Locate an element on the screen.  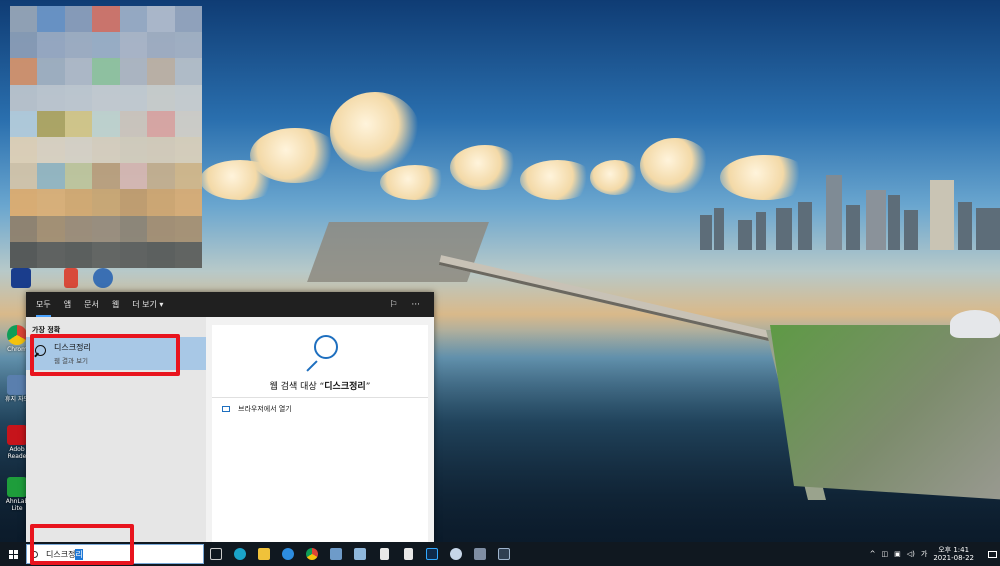
tab-more: 더 보기 ▾ is located at coordinates (147, 304).